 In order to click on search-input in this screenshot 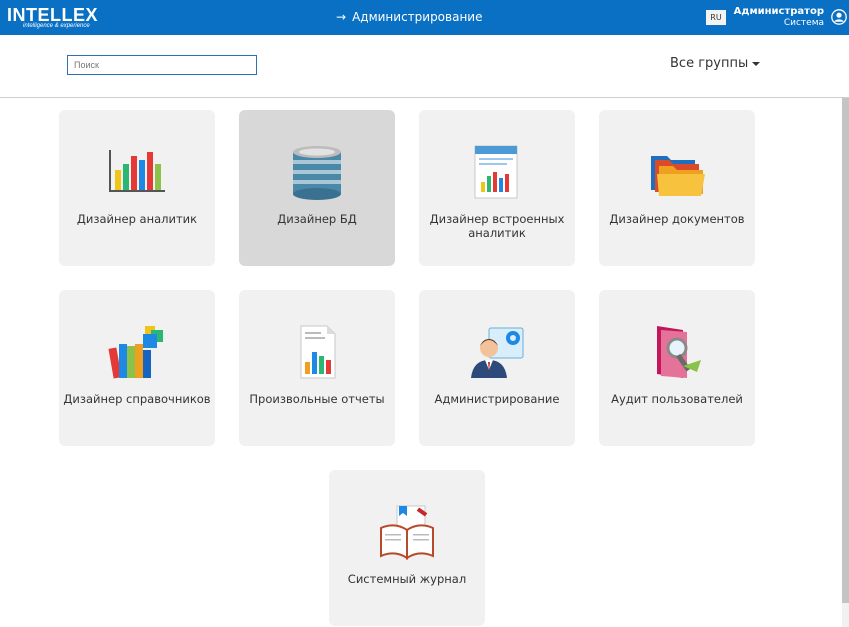, I will do `click(162, 65)`.